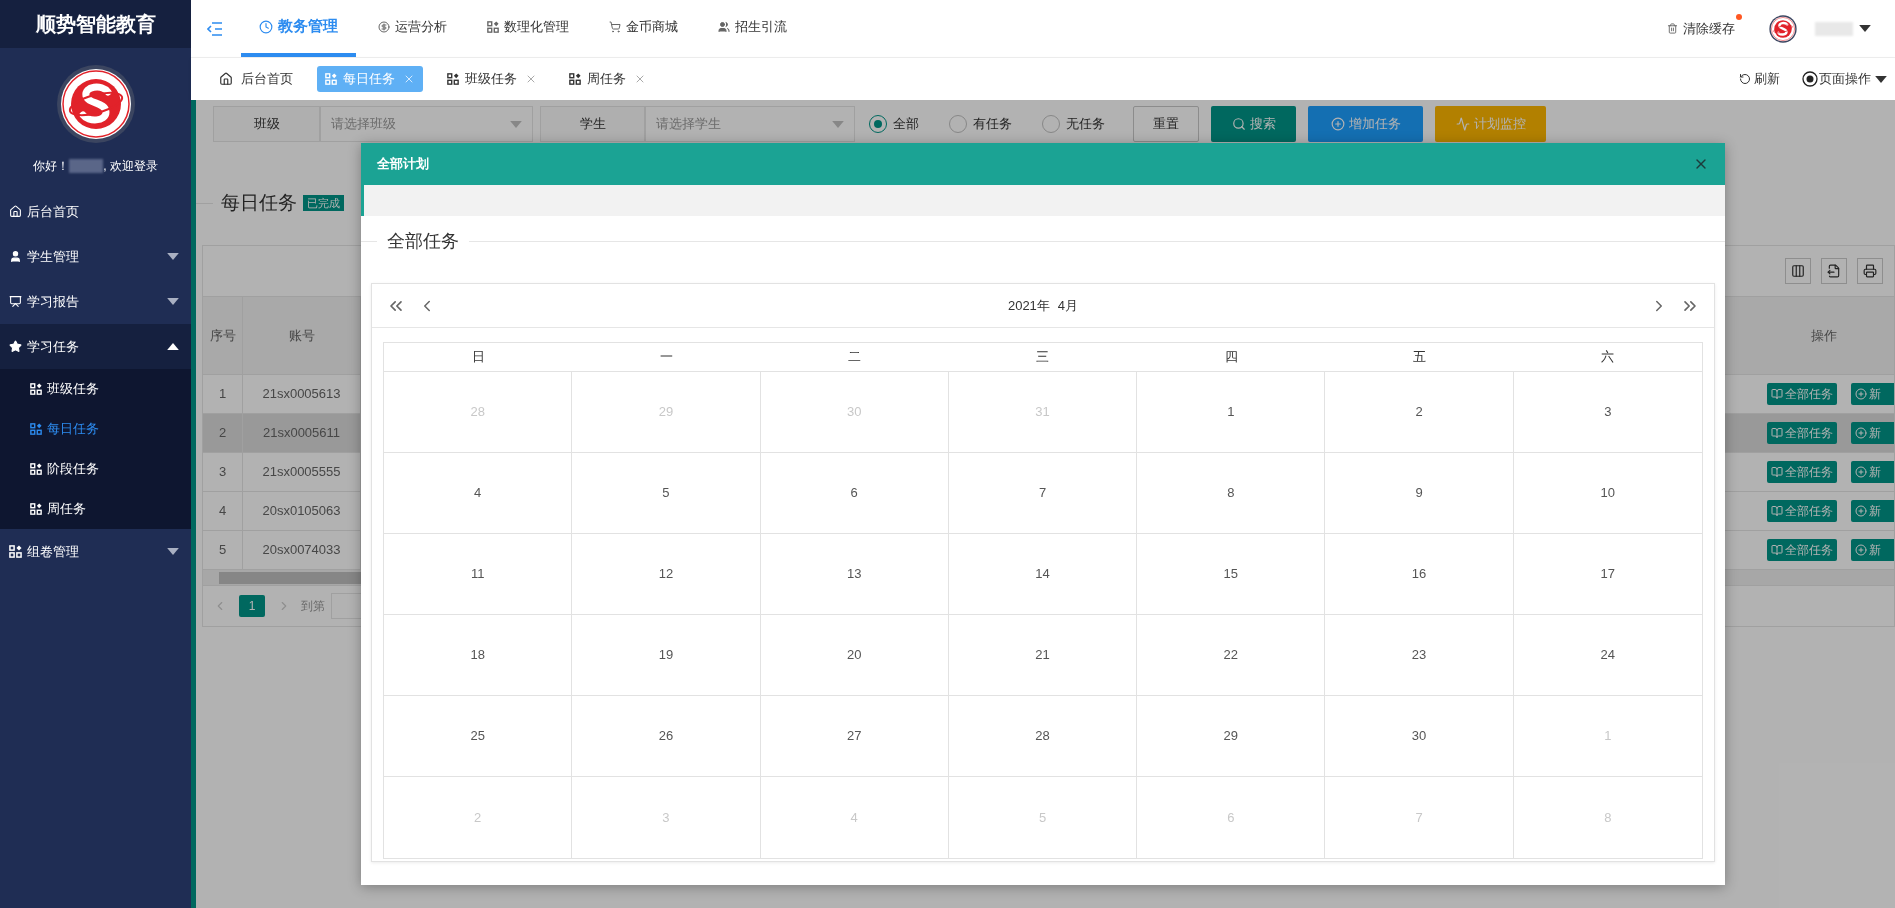  What do you see at coordinates (1419, 574) in the screenshot?
I see `calendar-day: 16` at bounding box center [1419, 574].